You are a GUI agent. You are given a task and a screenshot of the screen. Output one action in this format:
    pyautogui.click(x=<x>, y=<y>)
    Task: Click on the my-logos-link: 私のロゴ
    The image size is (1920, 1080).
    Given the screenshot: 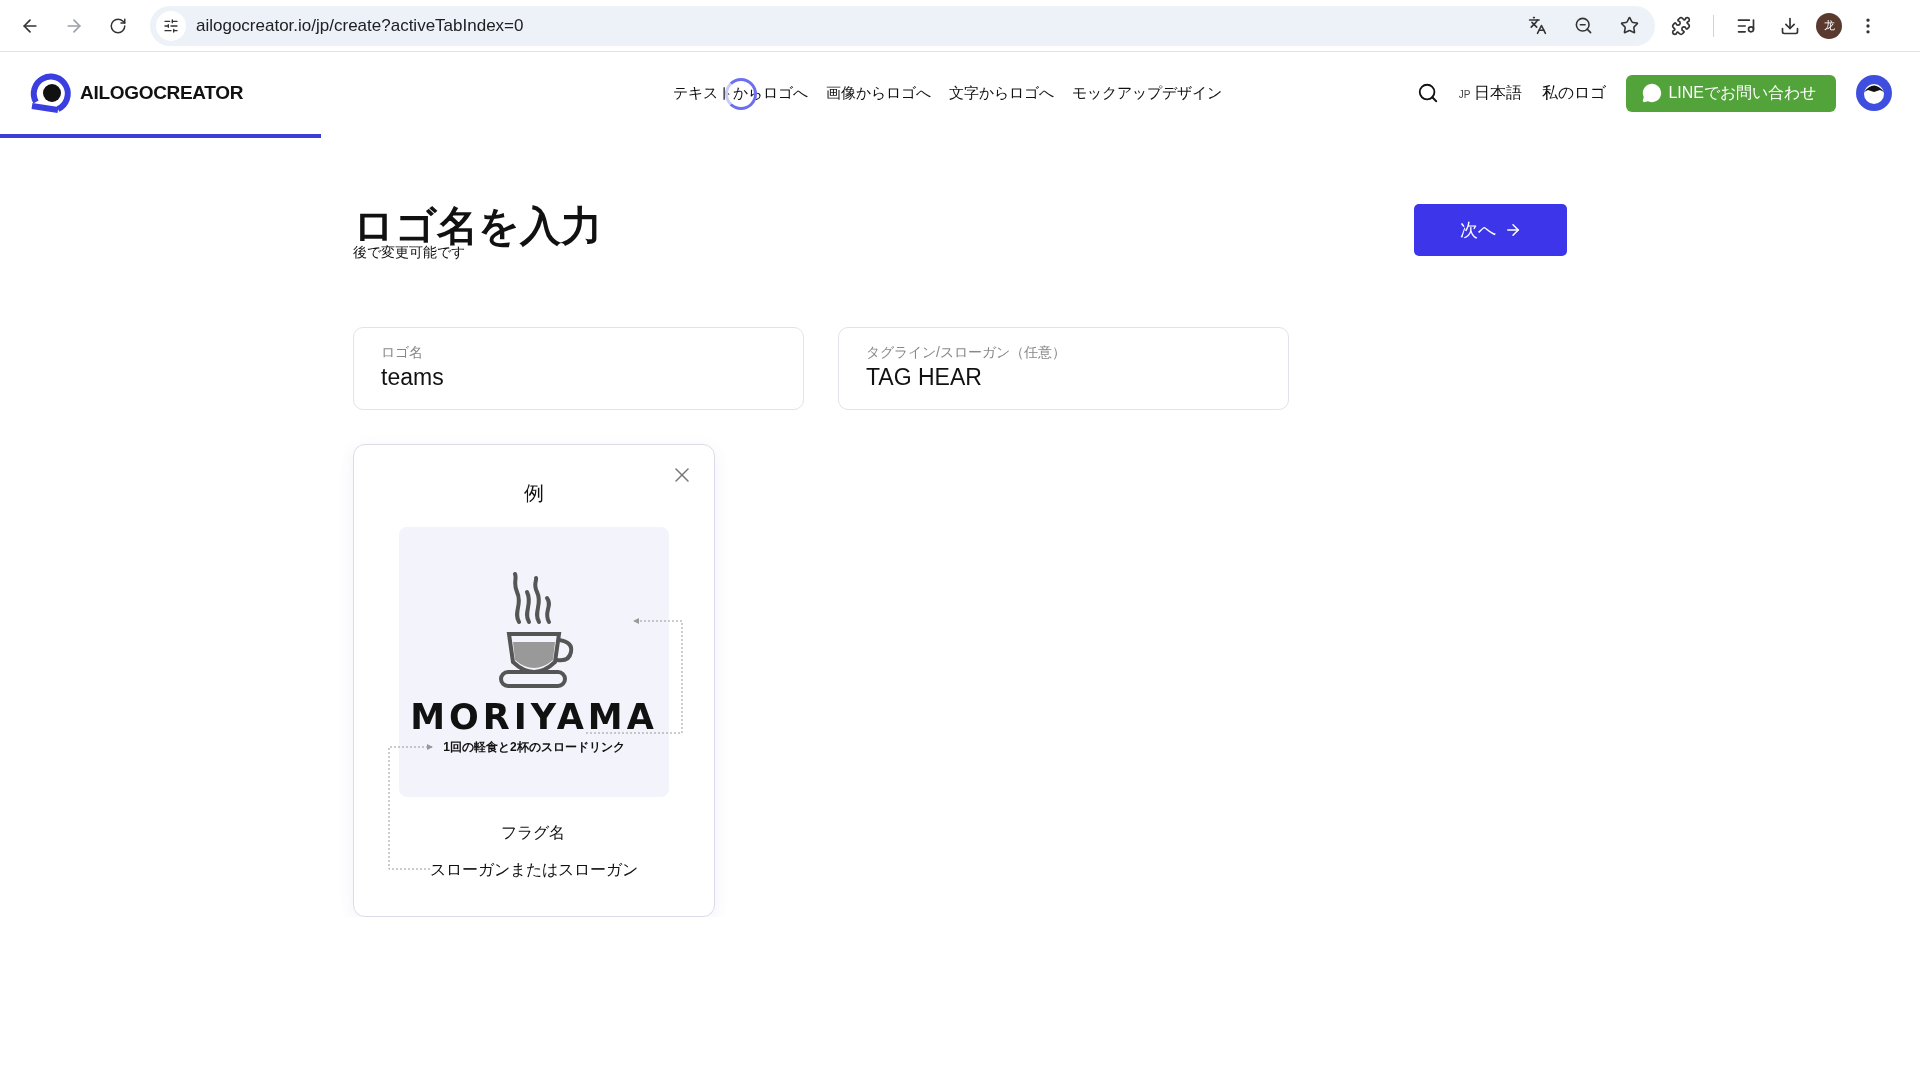 What is the action you would take?
    pyautogui.click(x=1574, y=93)
    